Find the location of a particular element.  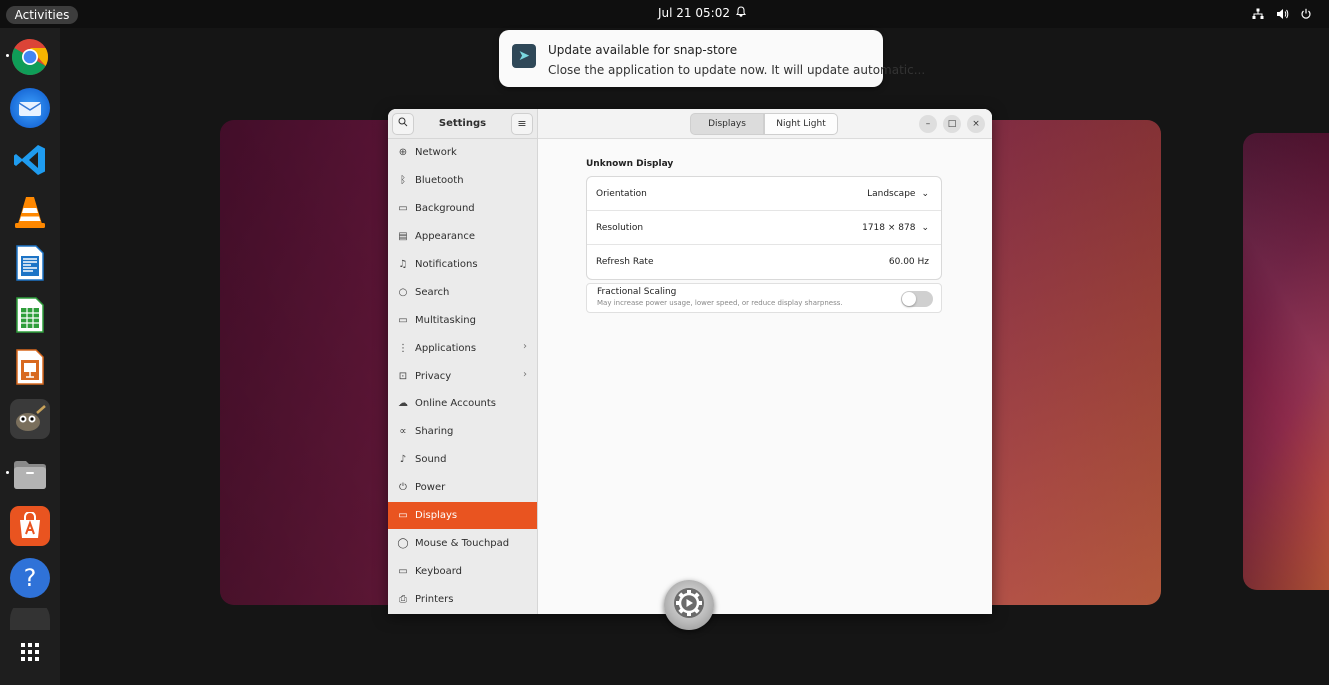

network-icon is located at coordinates (1258, 14).